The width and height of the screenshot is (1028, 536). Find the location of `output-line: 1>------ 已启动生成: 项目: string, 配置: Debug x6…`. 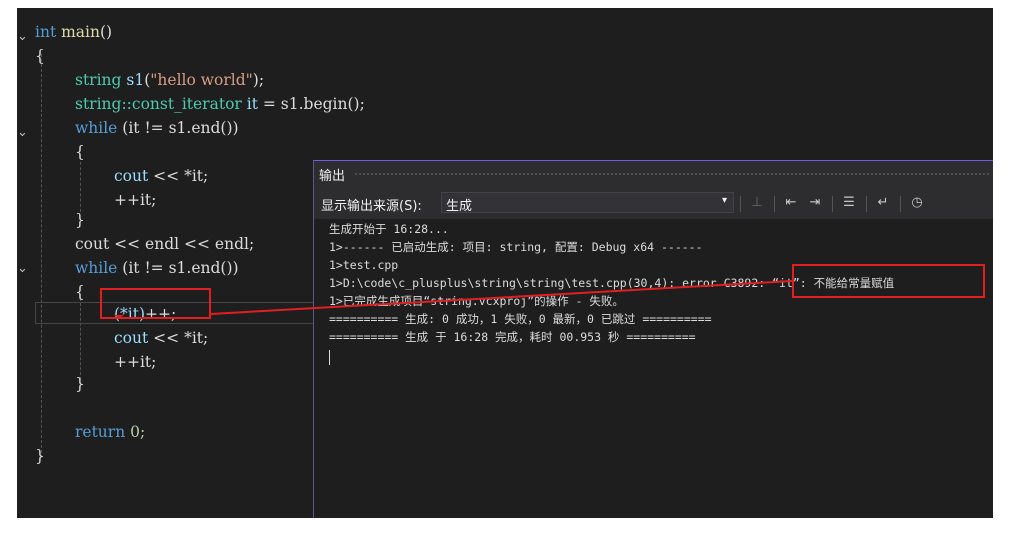

output-line: 1>------ 已启动生成: 项目: string, 配置: Debug x6… is located at coordinates (516, 247).